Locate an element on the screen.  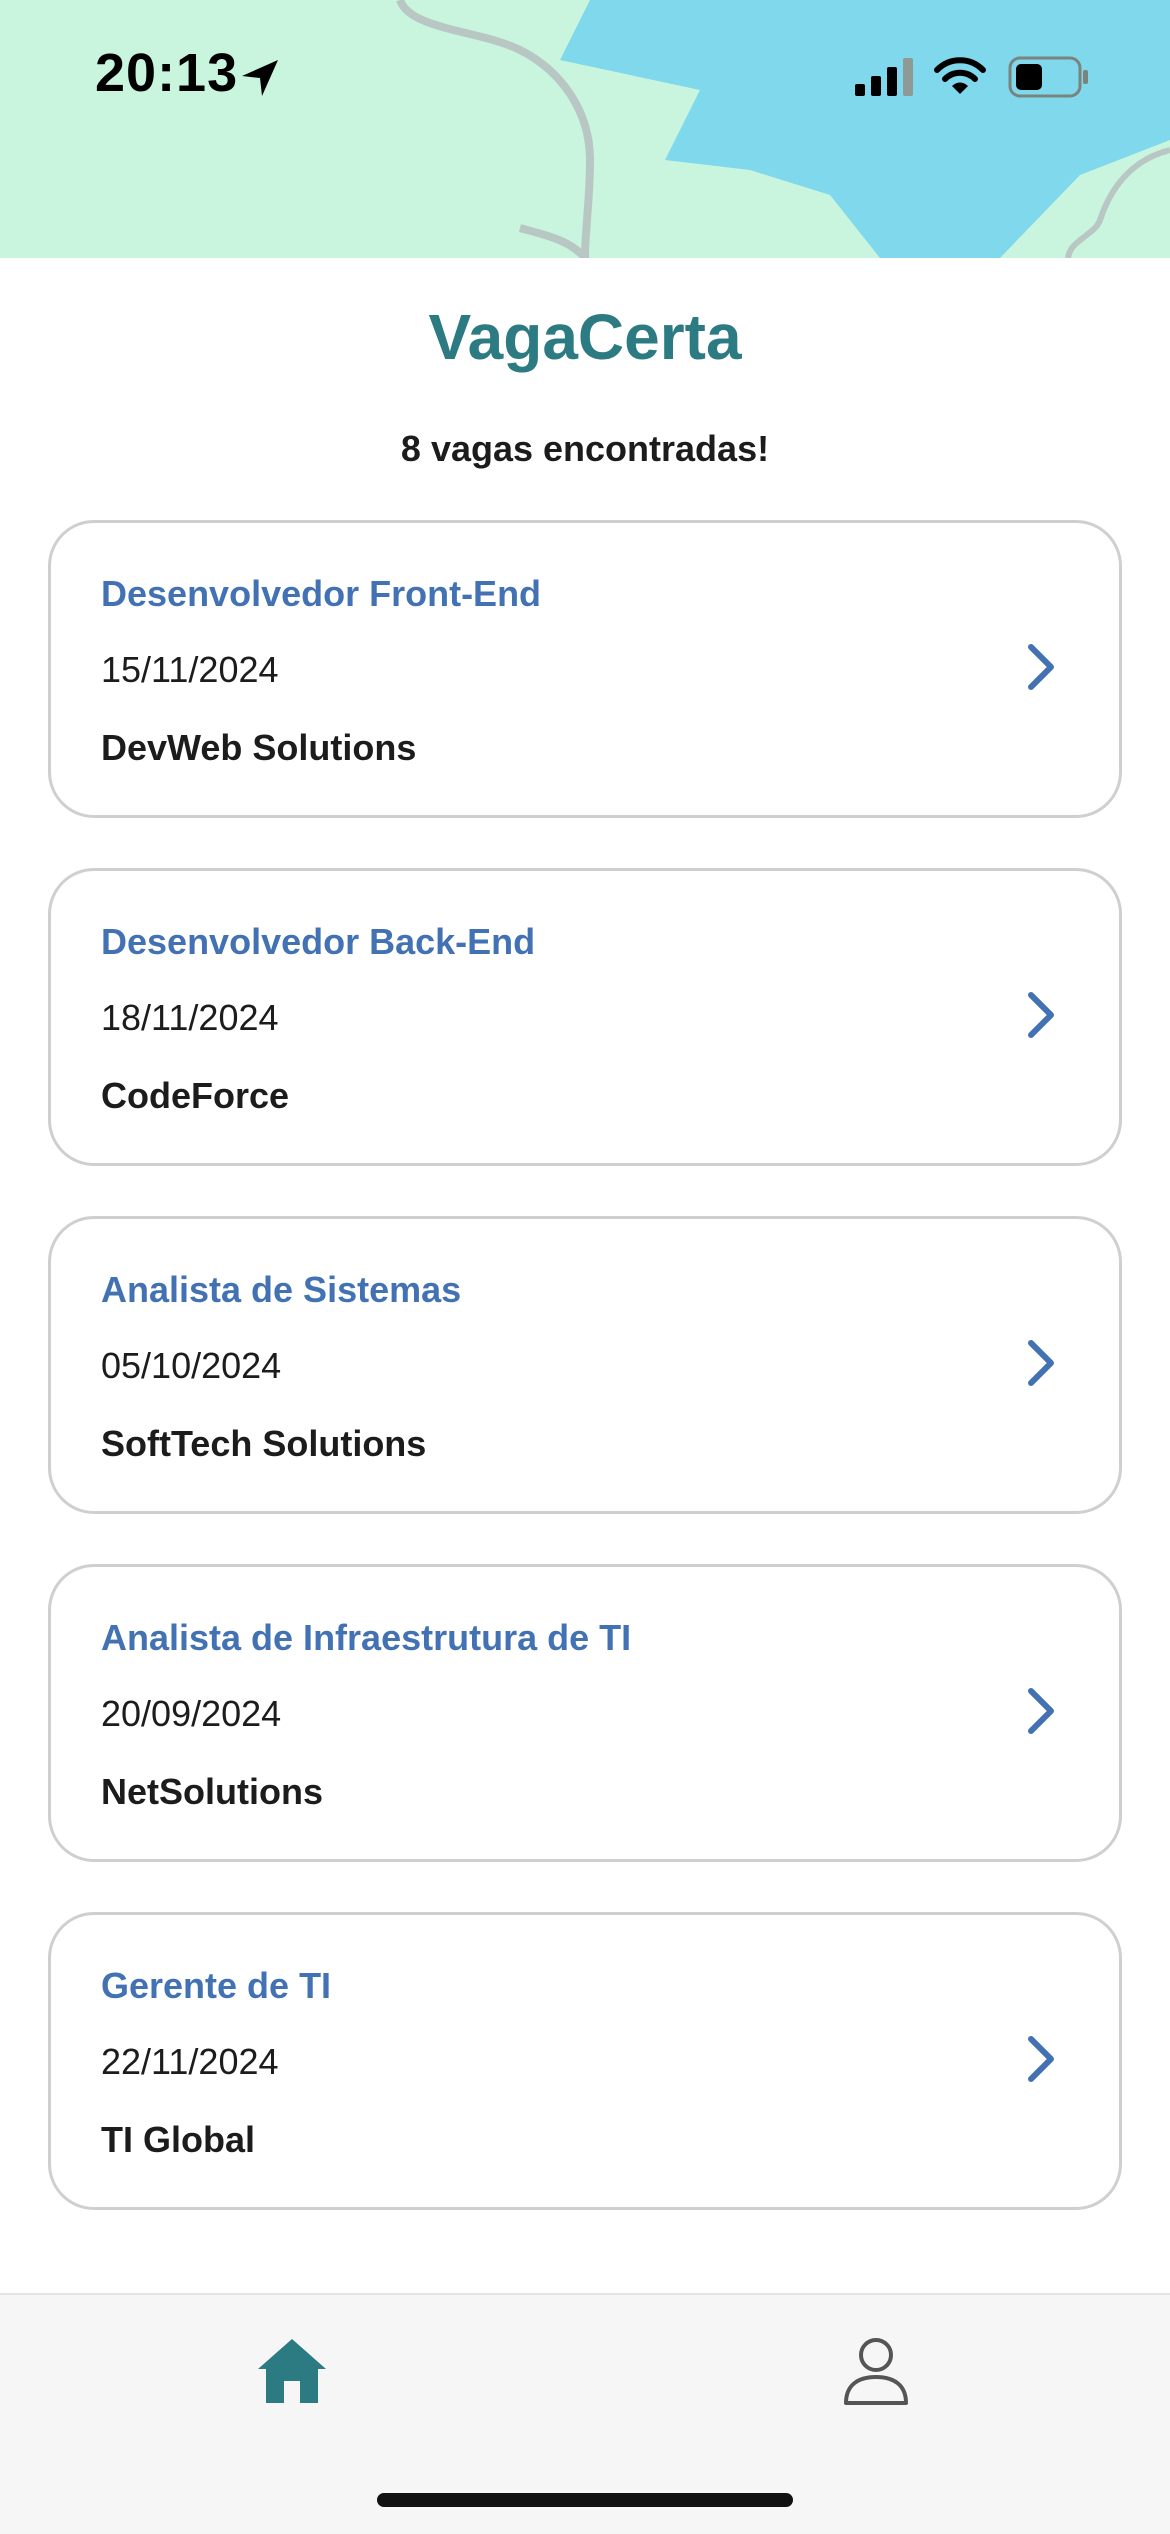
wifi-icon is located at coordinates (960, 75).